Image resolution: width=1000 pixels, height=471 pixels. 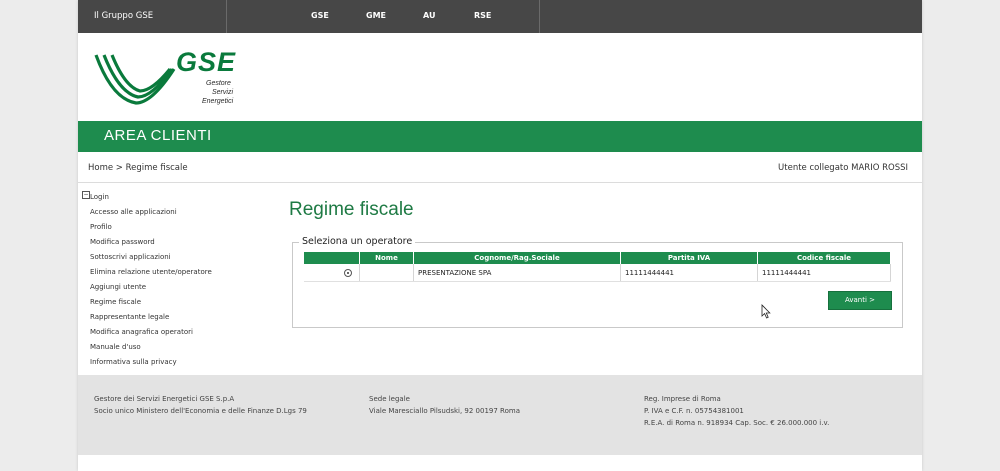 What do you see at coordinates (824, 273) in the screenshot?
I see `cell-codice-fiscale: 11111444441` at bounding box center [824, 273].